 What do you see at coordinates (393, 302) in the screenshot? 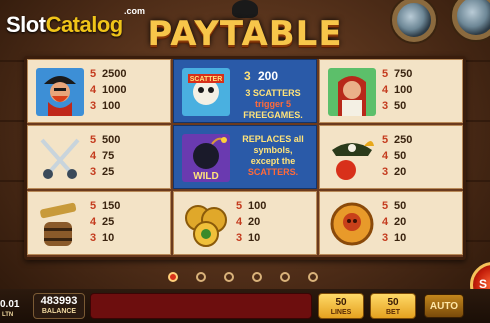
I see `bet-value: 50` at bounding box center [393, 302].